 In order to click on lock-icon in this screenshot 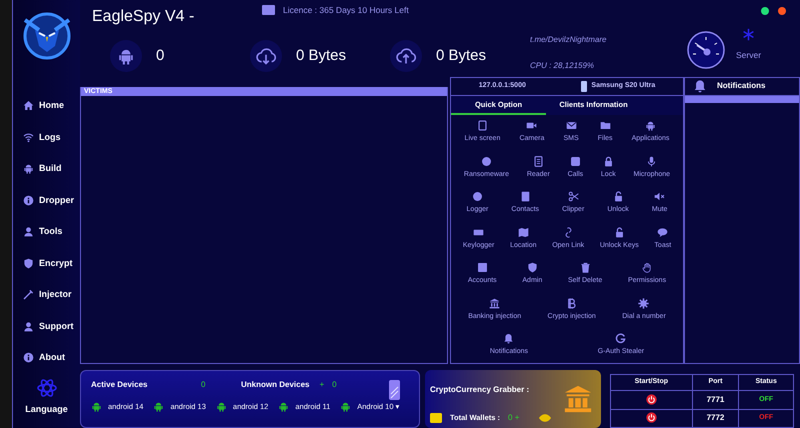, I will do `click(608, 161)`.